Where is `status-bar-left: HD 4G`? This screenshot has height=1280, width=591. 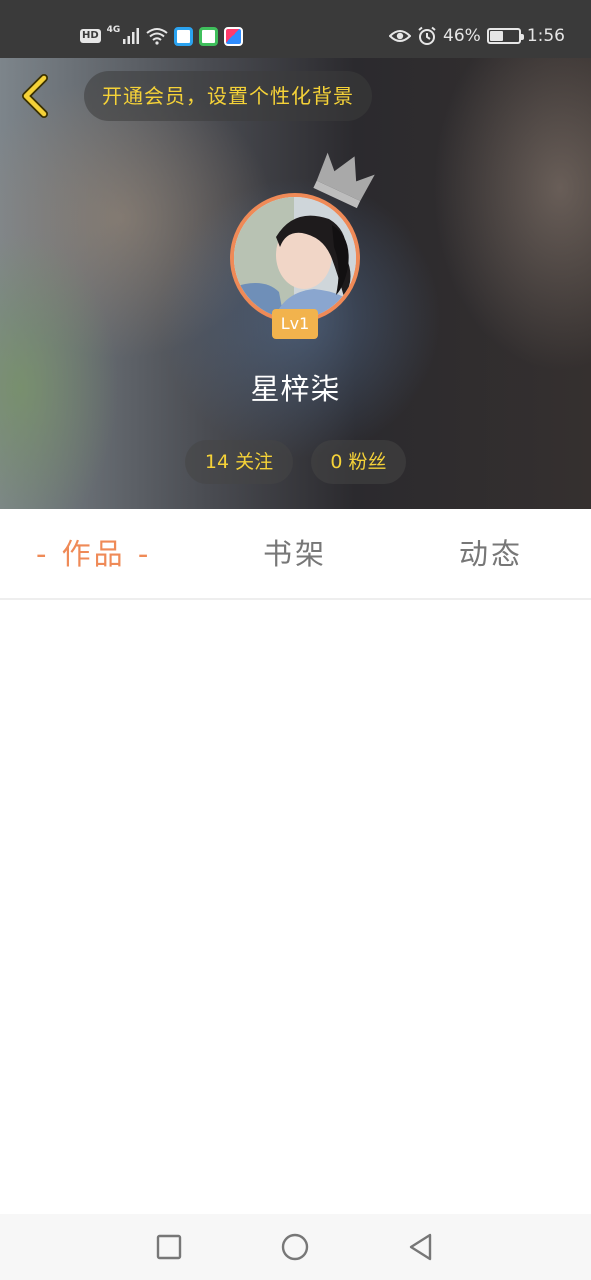
status-bar-left: HD 4G is located at coordinates (162, 36).